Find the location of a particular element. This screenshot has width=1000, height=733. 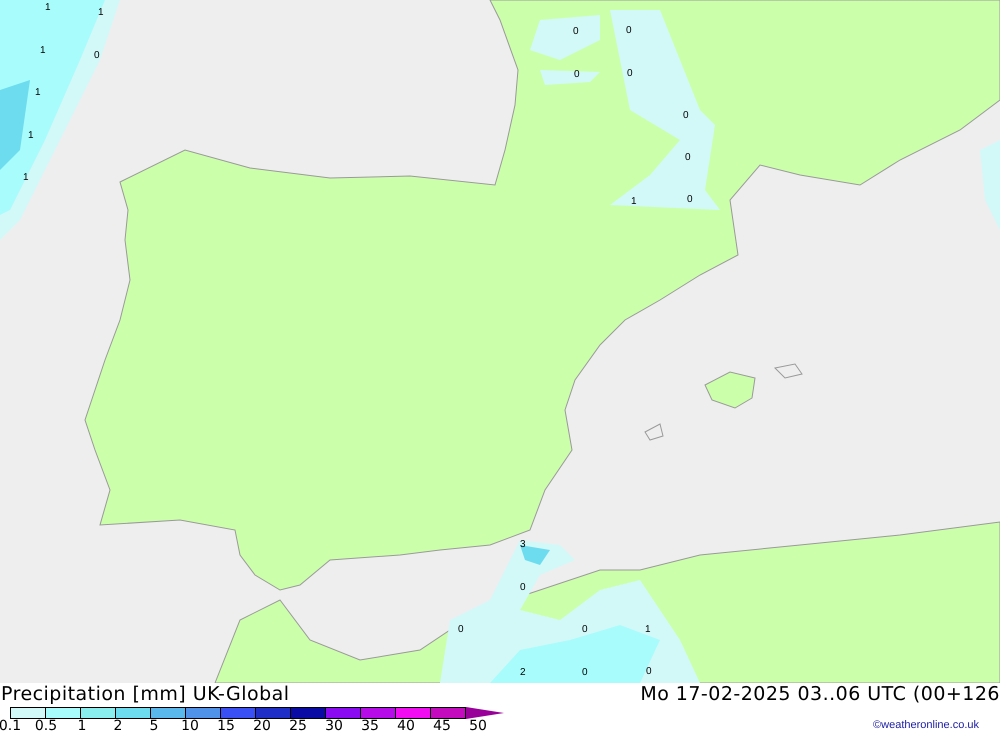

legend-tick-label: 20 is located at coordinates (262, 726).